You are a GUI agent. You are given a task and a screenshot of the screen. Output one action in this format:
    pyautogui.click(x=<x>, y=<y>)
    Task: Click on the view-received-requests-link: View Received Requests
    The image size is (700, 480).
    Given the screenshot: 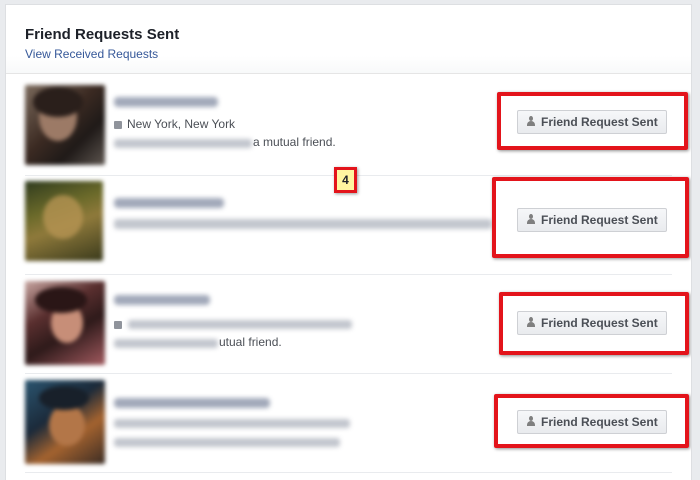 What is the action you would take?
    pyautogui.click(x=91, y=54)
    